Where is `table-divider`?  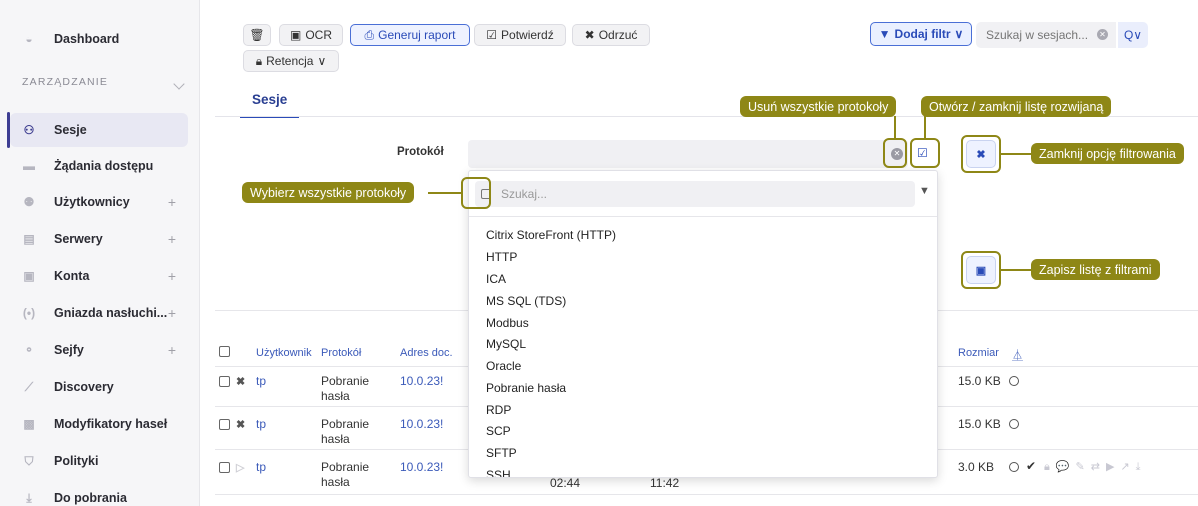
table-divider is located at coordinates (706, 494).